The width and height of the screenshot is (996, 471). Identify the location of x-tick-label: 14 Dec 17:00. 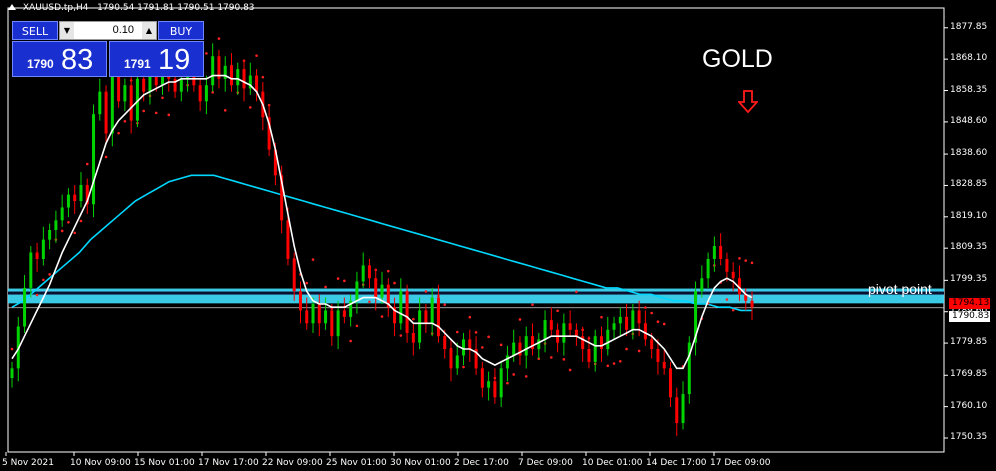
(676, 463).